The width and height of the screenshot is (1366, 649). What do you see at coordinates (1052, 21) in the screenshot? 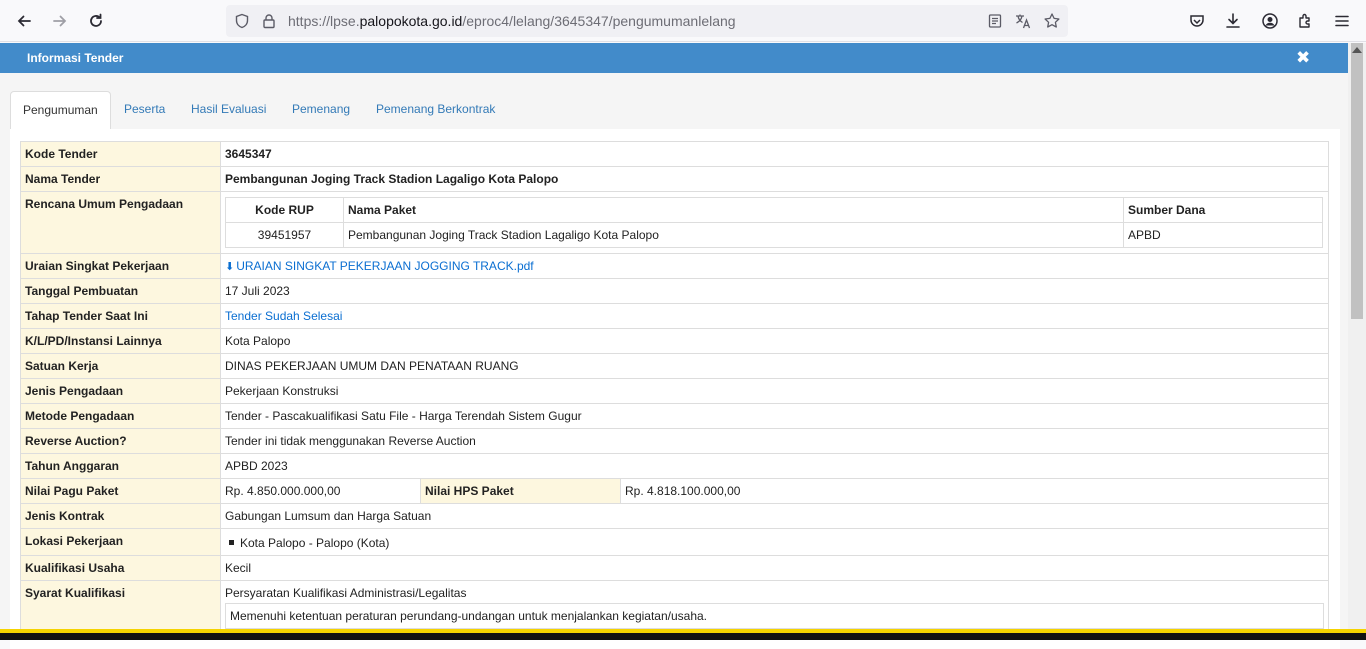
I see `bookmark-star-icon` at bounding box center [1052, 21].